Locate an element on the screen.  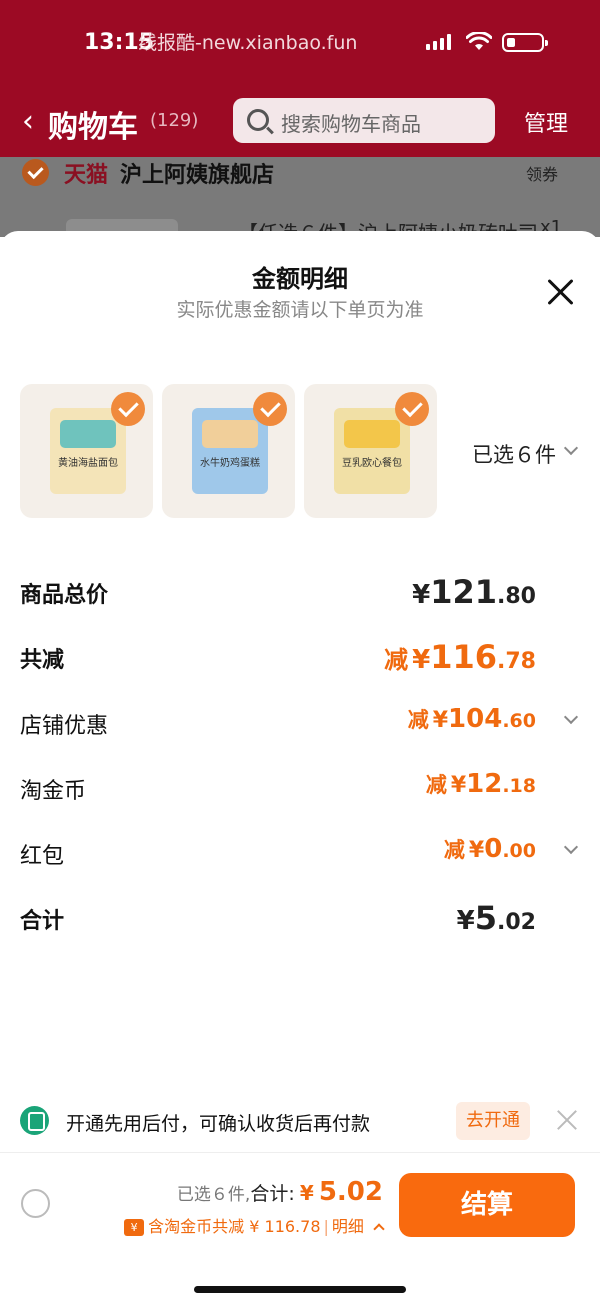
currency-symbol: ¥ is located at coordinates (306, 1193).